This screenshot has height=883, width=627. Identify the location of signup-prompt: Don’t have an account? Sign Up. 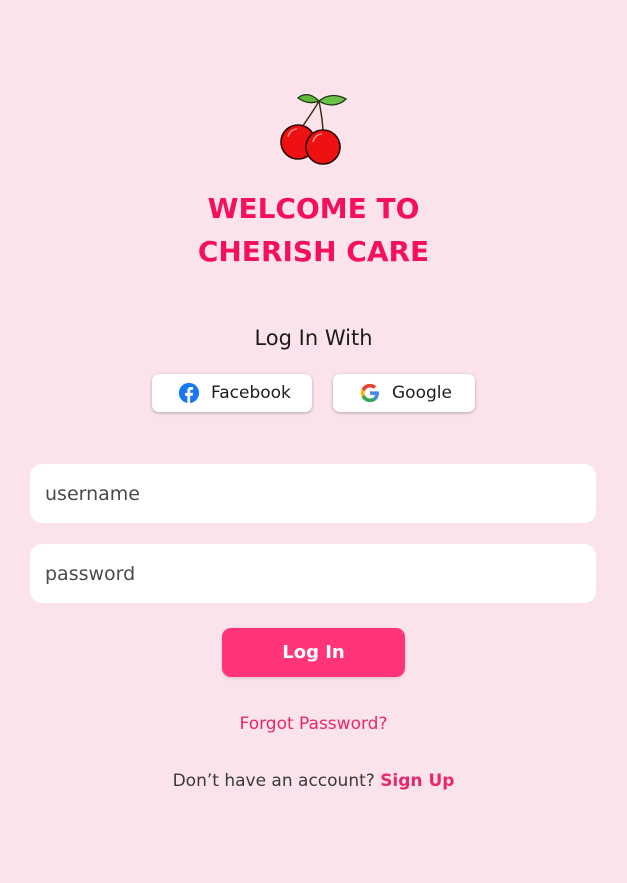
(313, 781).